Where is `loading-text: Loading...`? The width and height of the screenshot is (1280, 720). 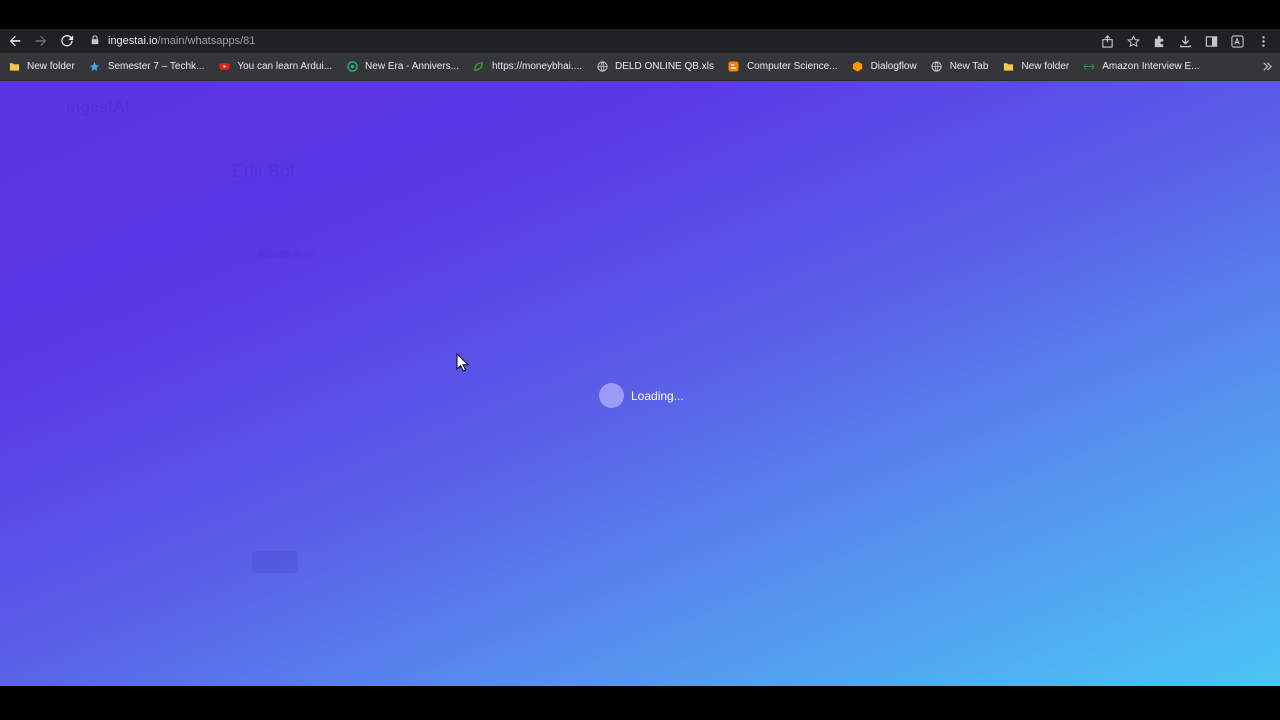 loading-text: Loading... is located at coordinates (657, 395).